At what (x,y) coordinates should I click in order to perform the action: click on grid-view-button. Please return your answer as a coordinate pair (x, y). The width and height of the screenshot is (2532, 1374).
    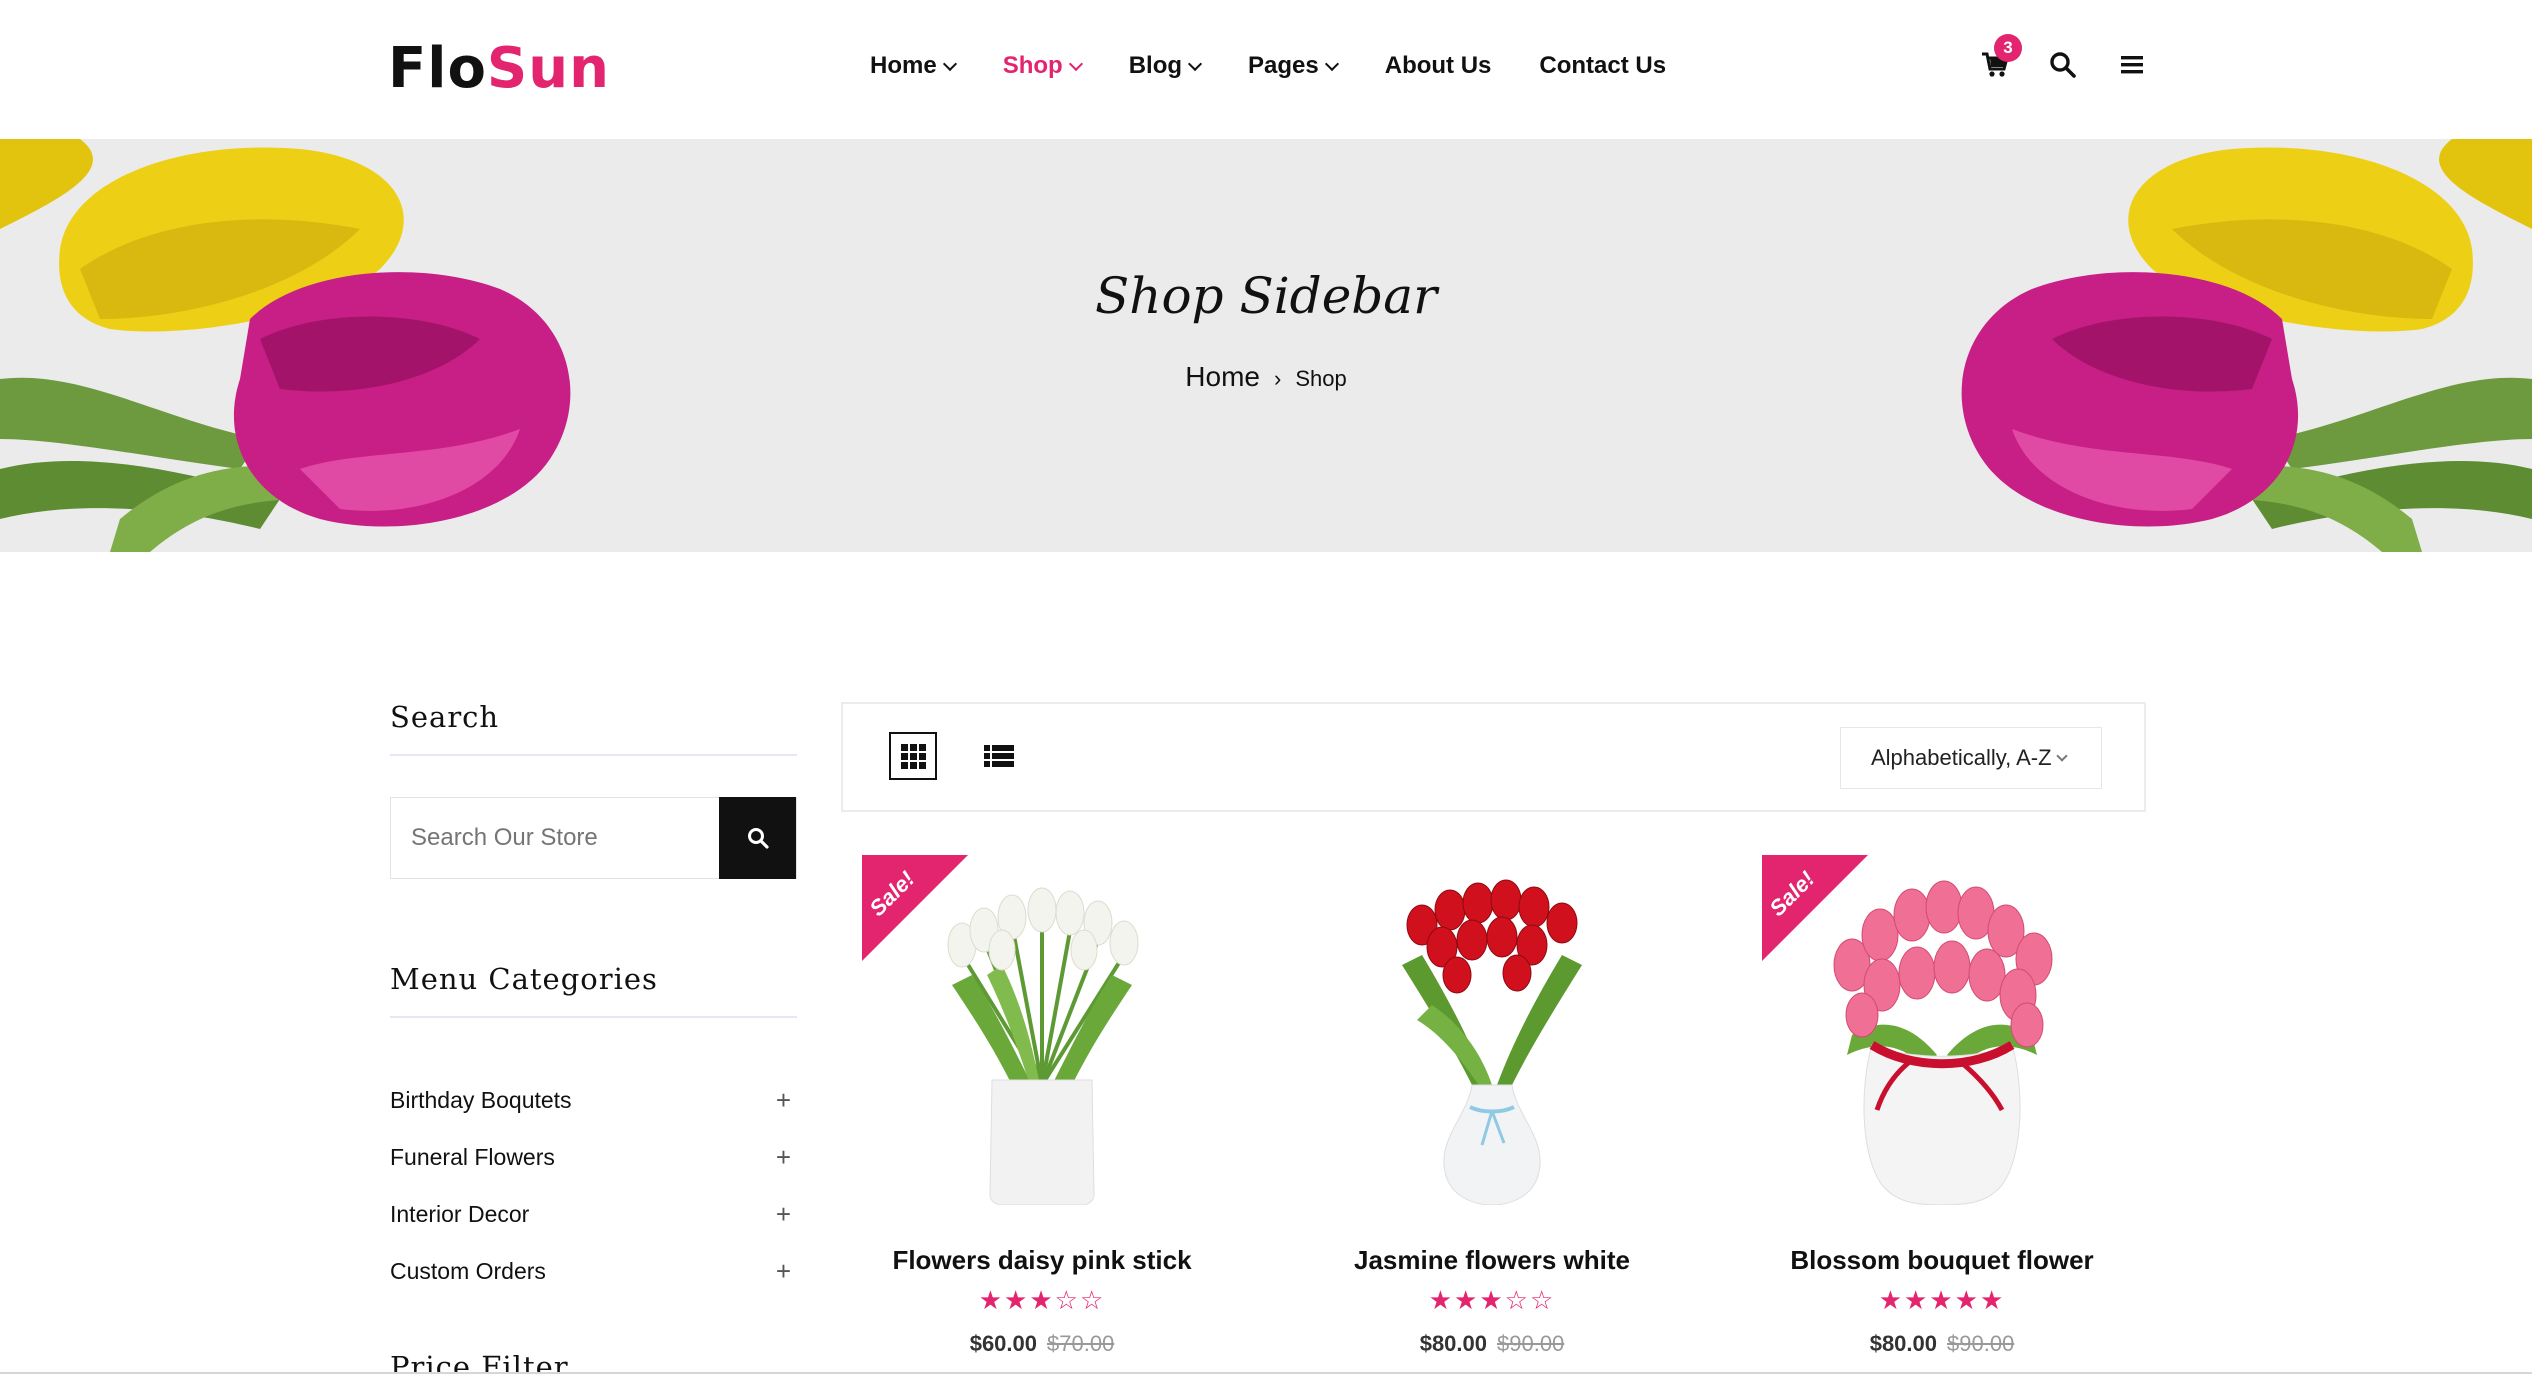
    Looking at the image, I should click on (913, 756).